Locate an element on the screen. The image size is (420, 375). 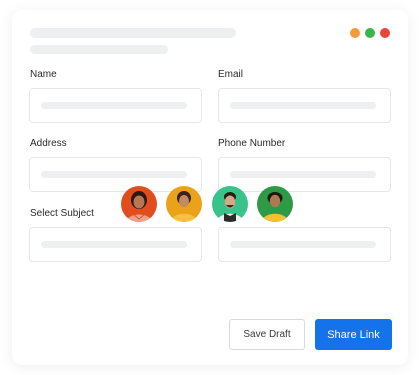
window-controls is located at coordinates (370, 33).